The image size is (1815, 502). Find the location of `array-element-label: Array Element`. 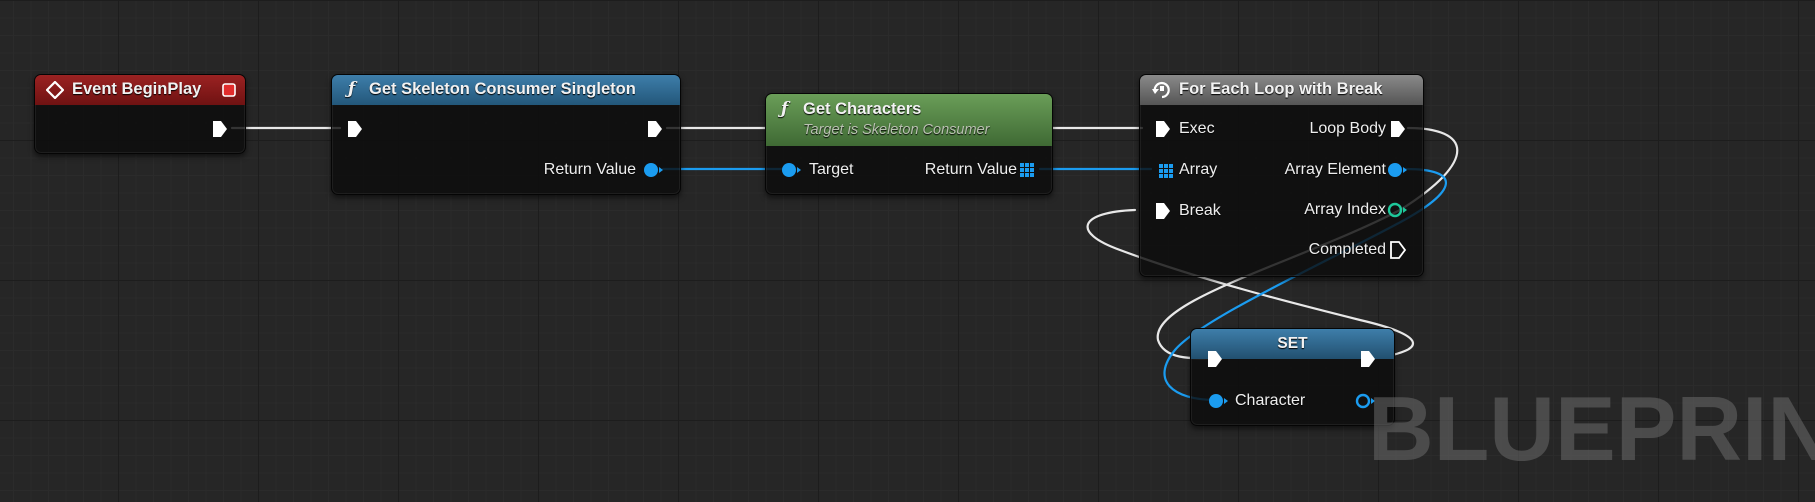

array-element-label: Array Element is located at coordinates (1335, 169).